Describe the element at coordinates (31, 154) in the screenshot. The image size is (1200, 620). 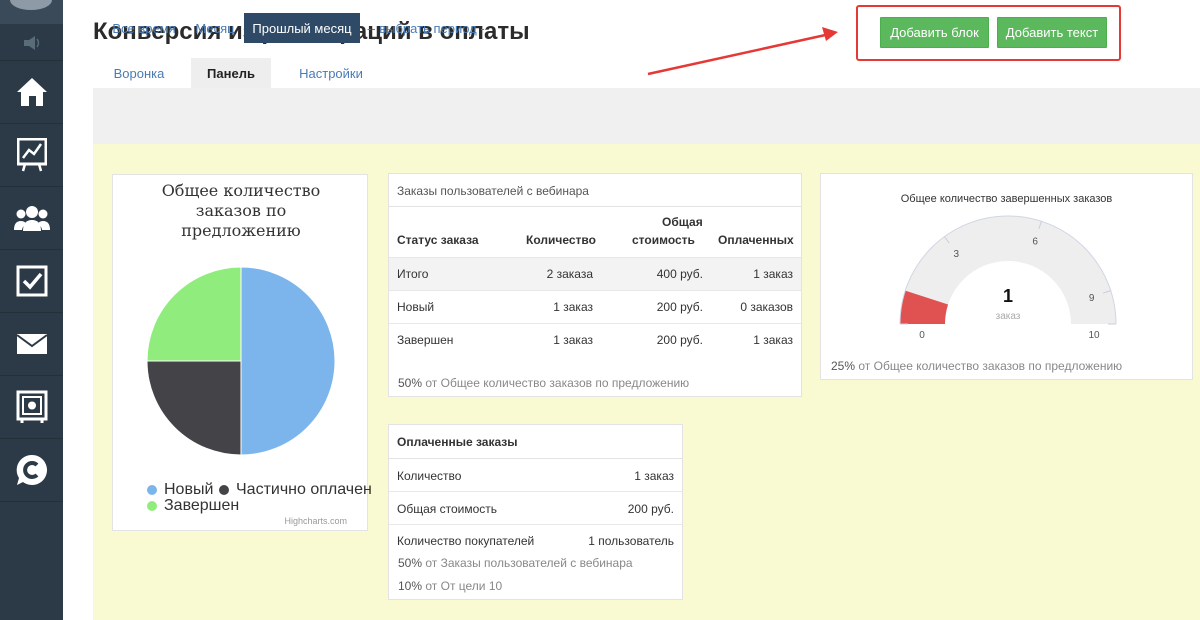
I see `chart-icon` at that location.